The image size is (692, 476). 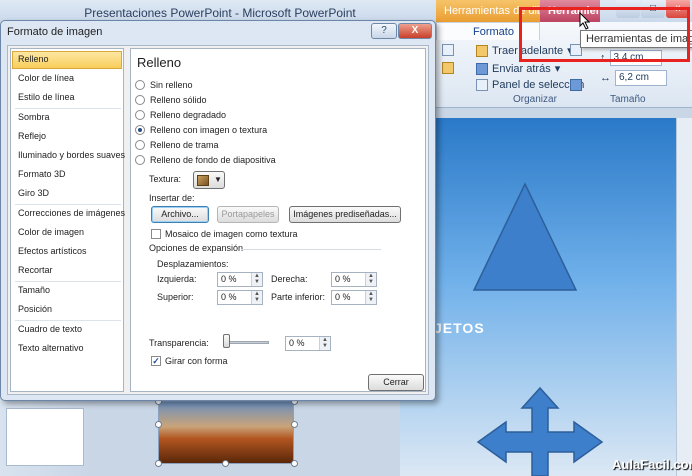 I want to click on tile-checkbox, so click(x=156, y=234).